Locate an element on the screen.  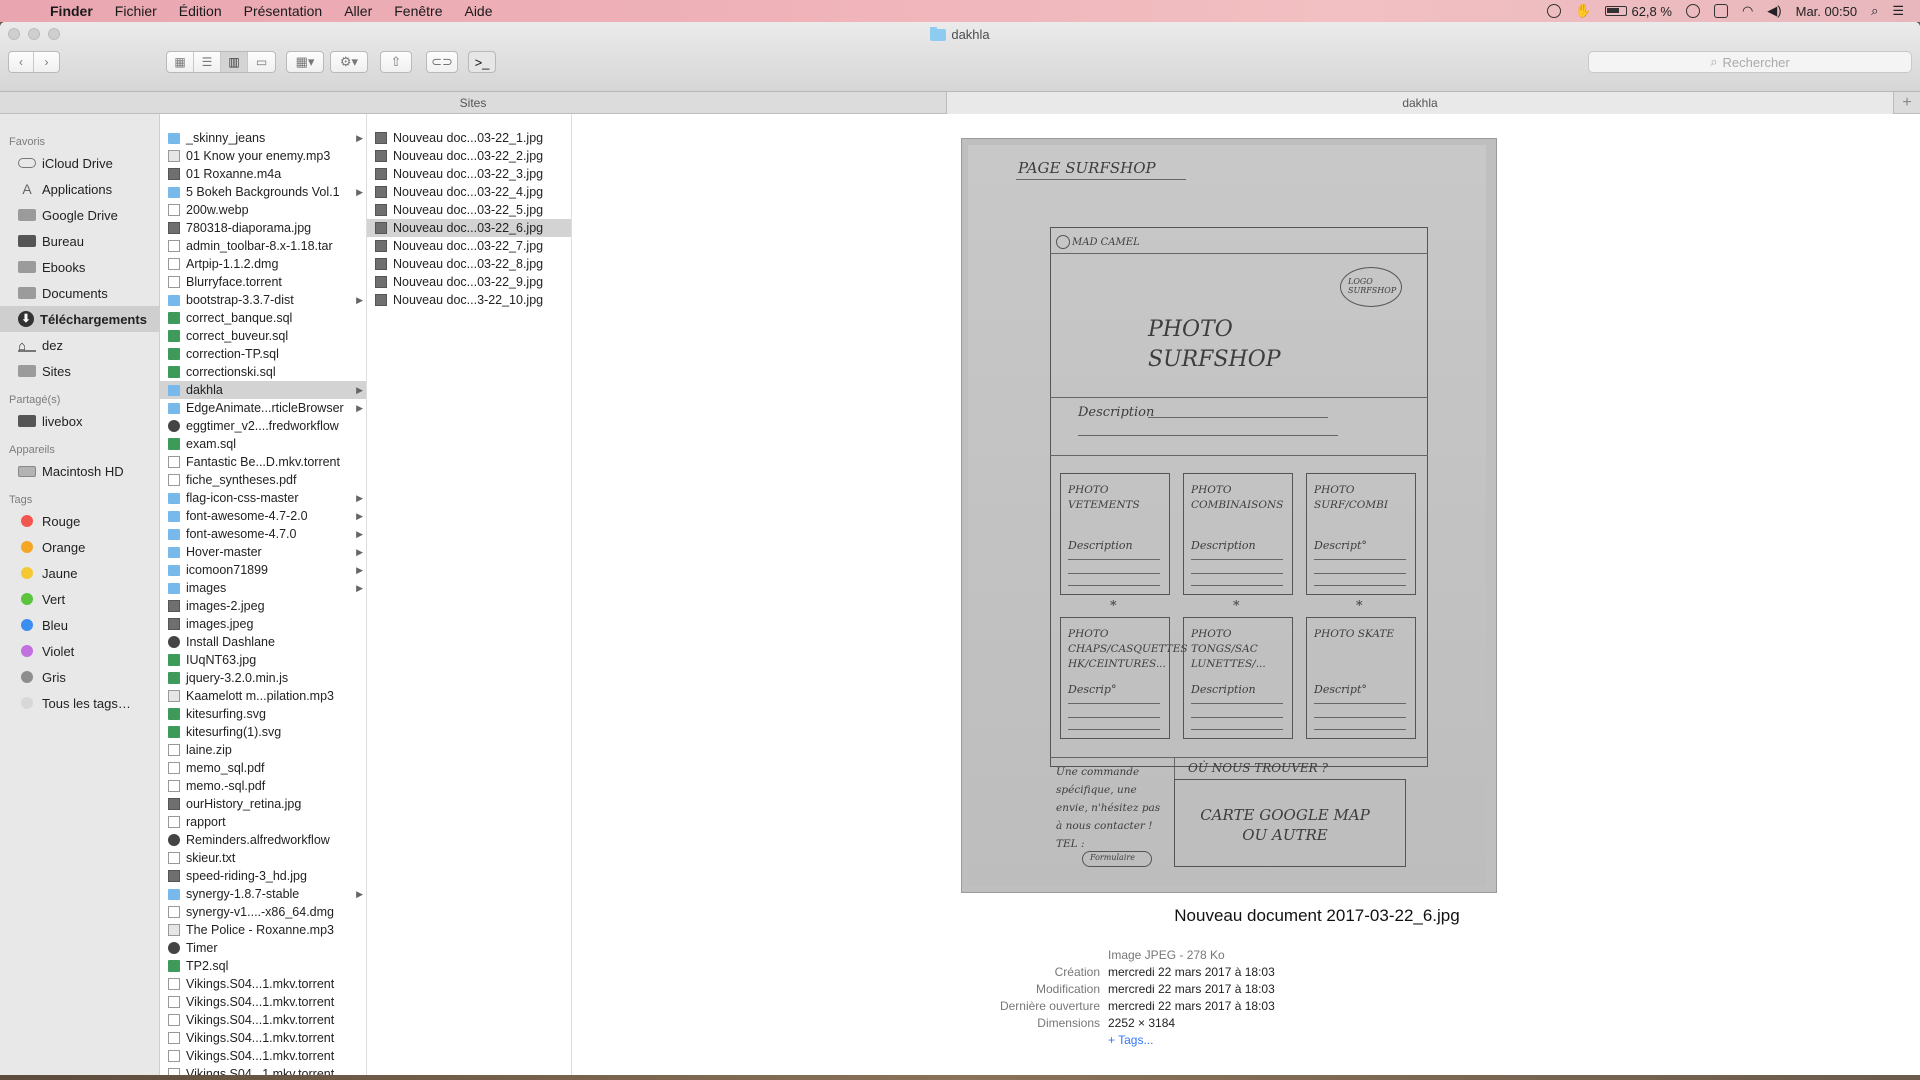
file-row: IUqNT63.jpg is located at coordinates (263, 660).